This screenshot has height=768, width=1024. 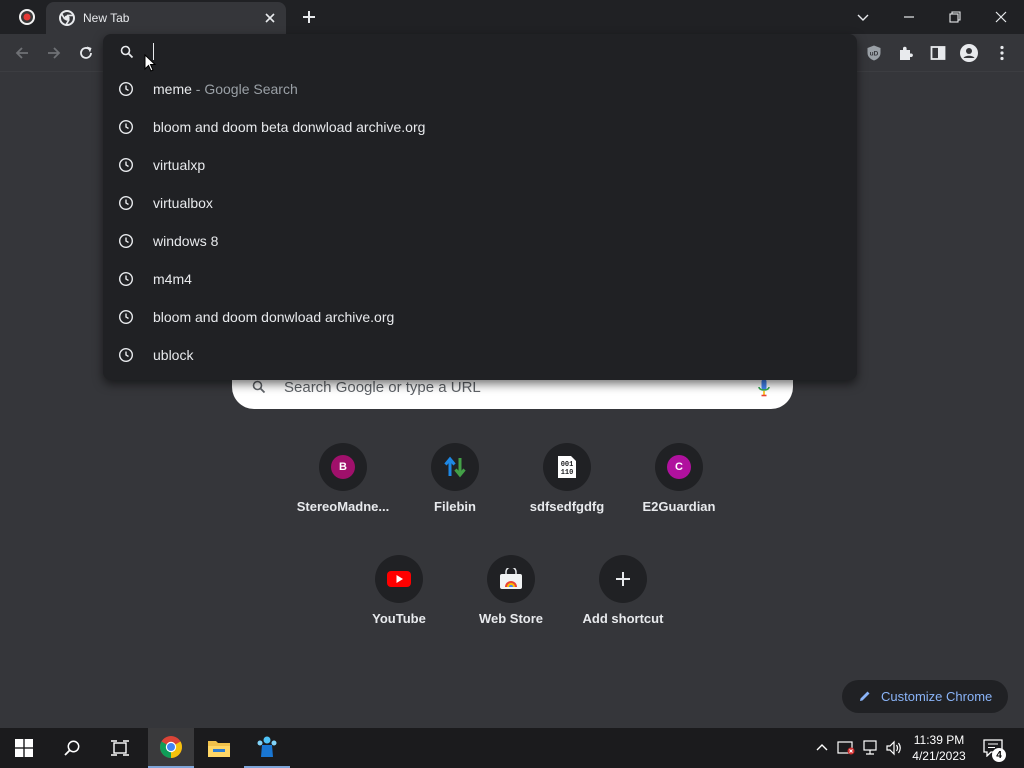 I want to click on chrome-icon, so click(x=171, y=747).